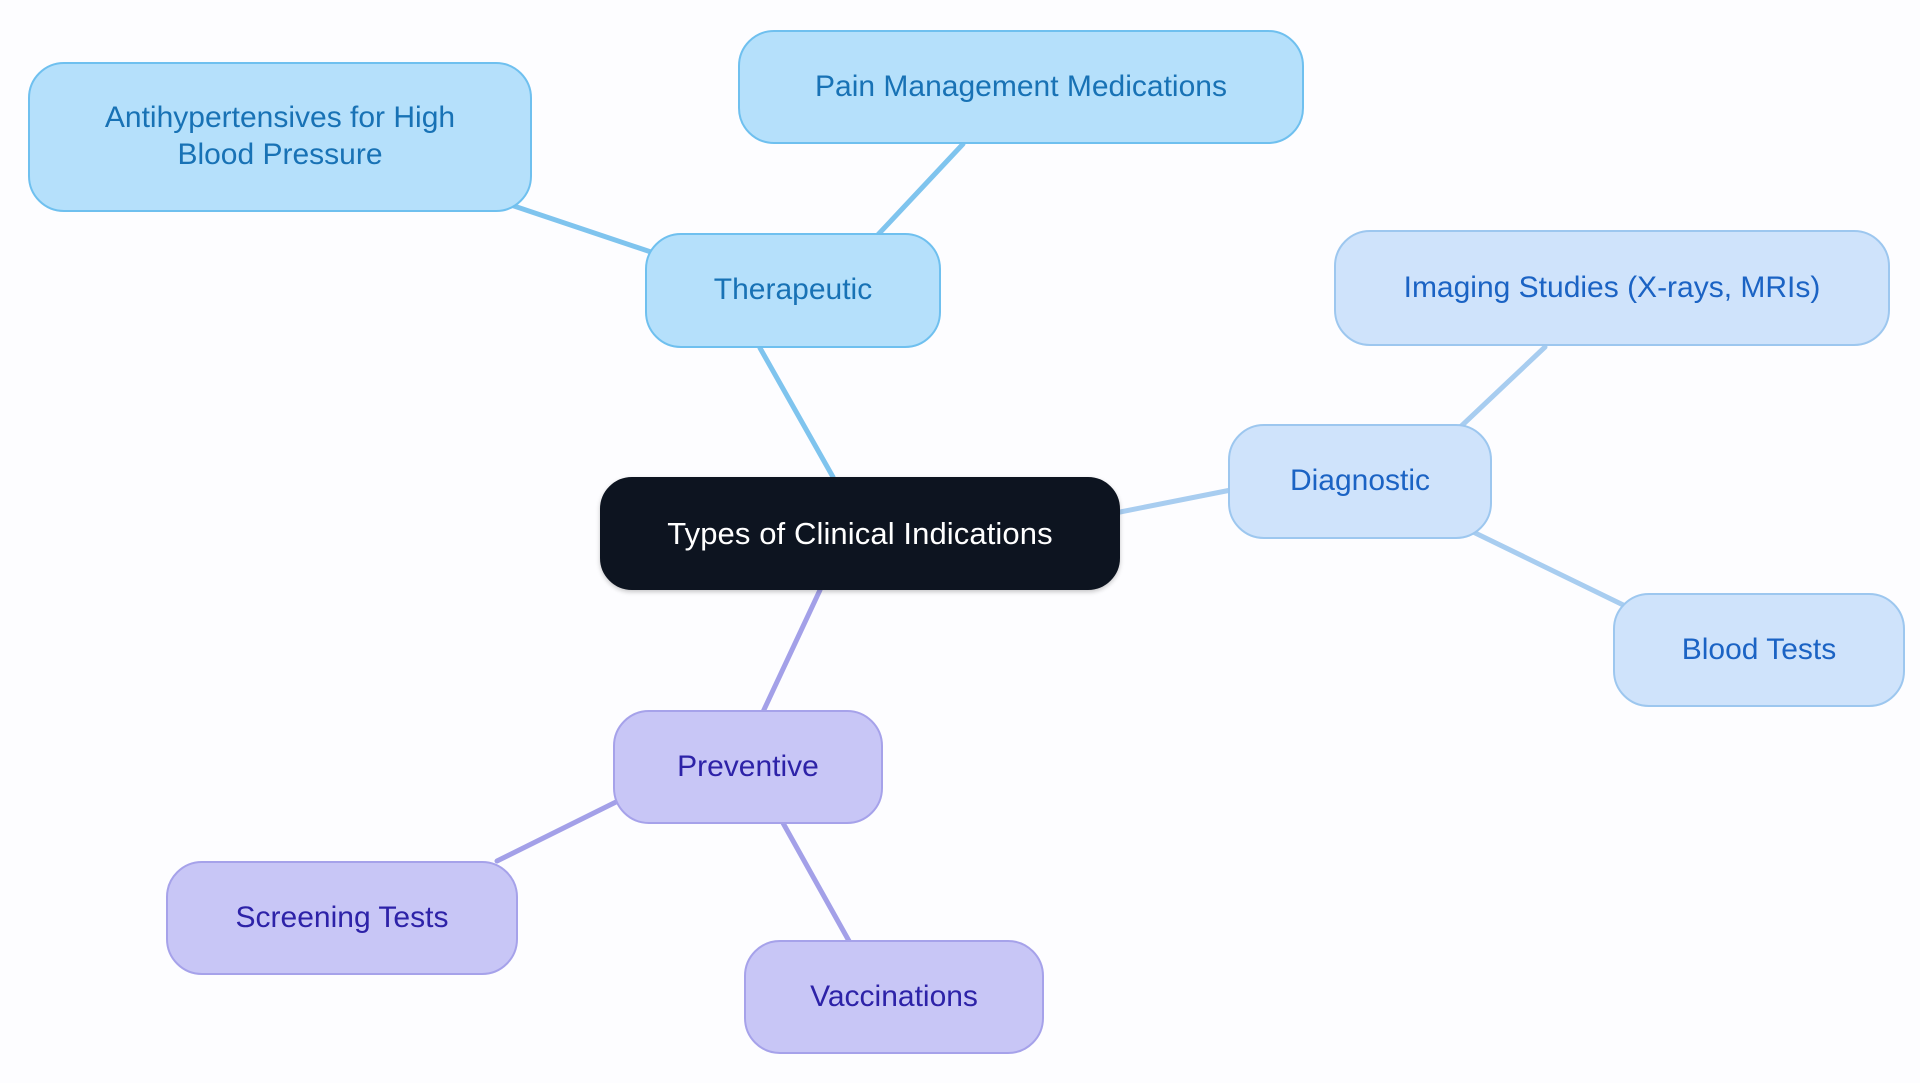 The image size is (1920, 1083). Describe the element at coordinates (816, 882) in the screenshot. I see `edge-preventive-vaccinations` at that location.